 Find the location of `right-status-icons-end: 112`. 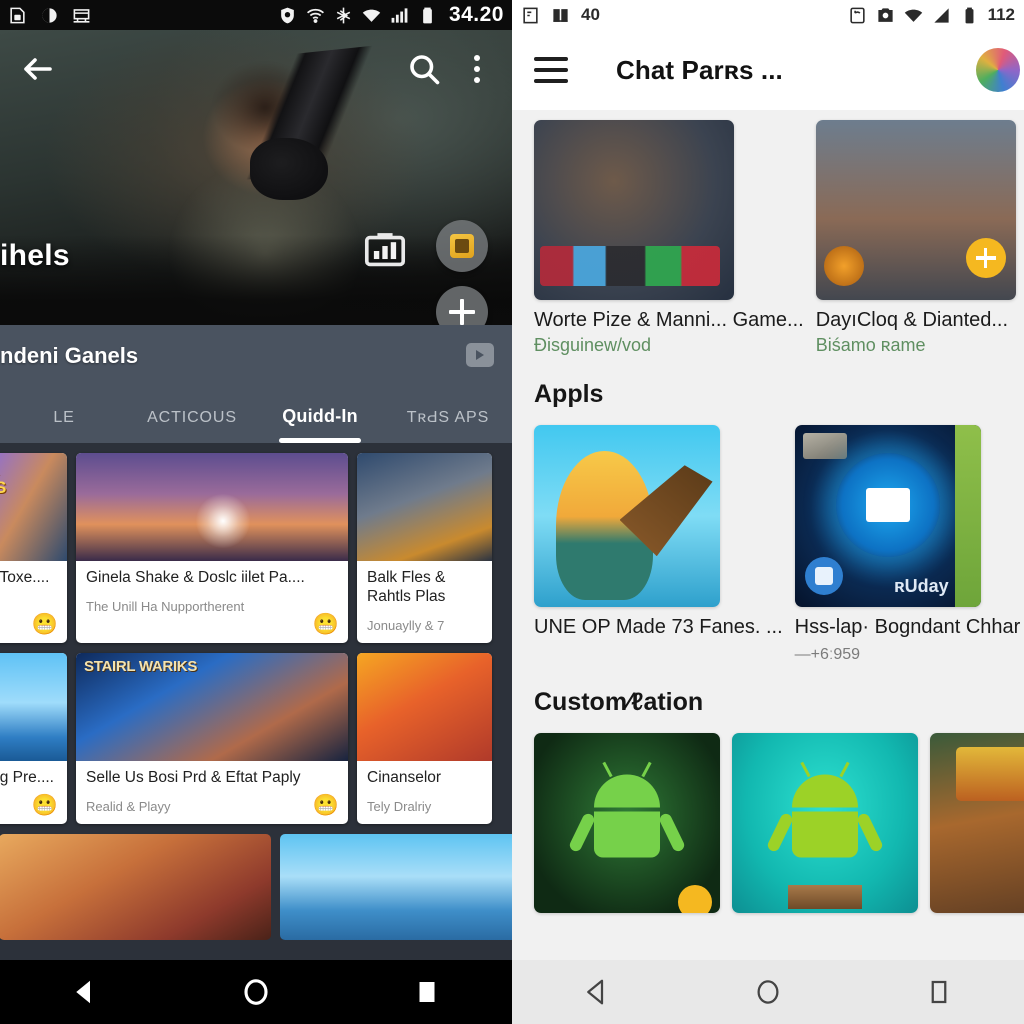

right-status-icons-end: 112 is located at coordinates (931, 15).